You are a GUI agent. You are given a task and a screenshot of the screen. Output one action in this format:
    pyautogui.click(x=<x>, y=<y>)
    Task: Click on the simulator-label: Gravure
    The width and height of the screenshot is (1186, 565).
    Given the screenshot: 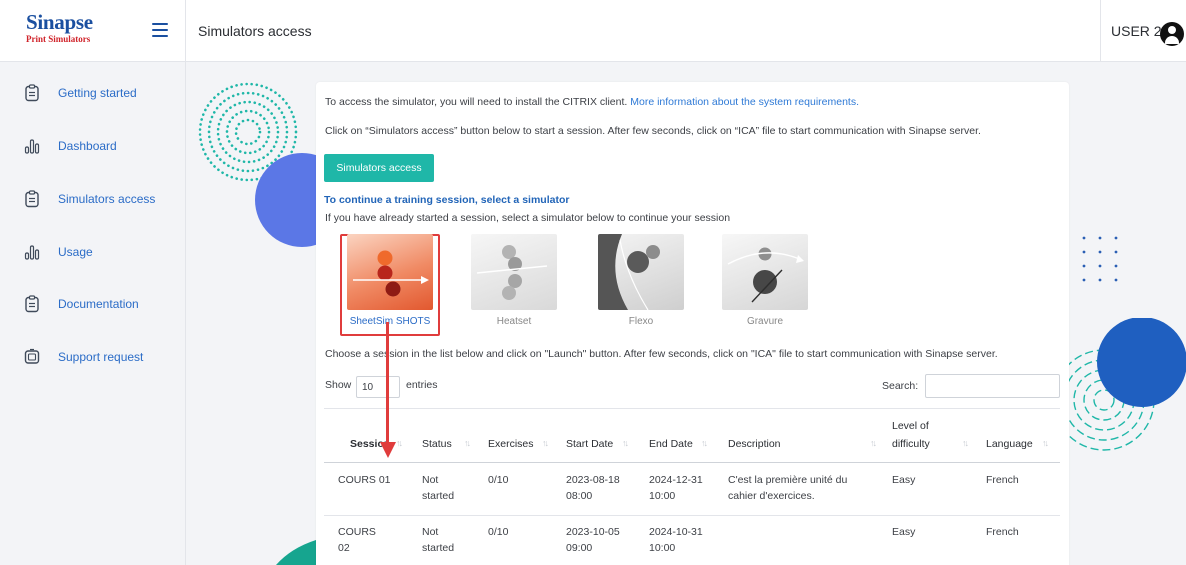 What is the action you would take?
    pyautogui.click(x=765, y=321)
    